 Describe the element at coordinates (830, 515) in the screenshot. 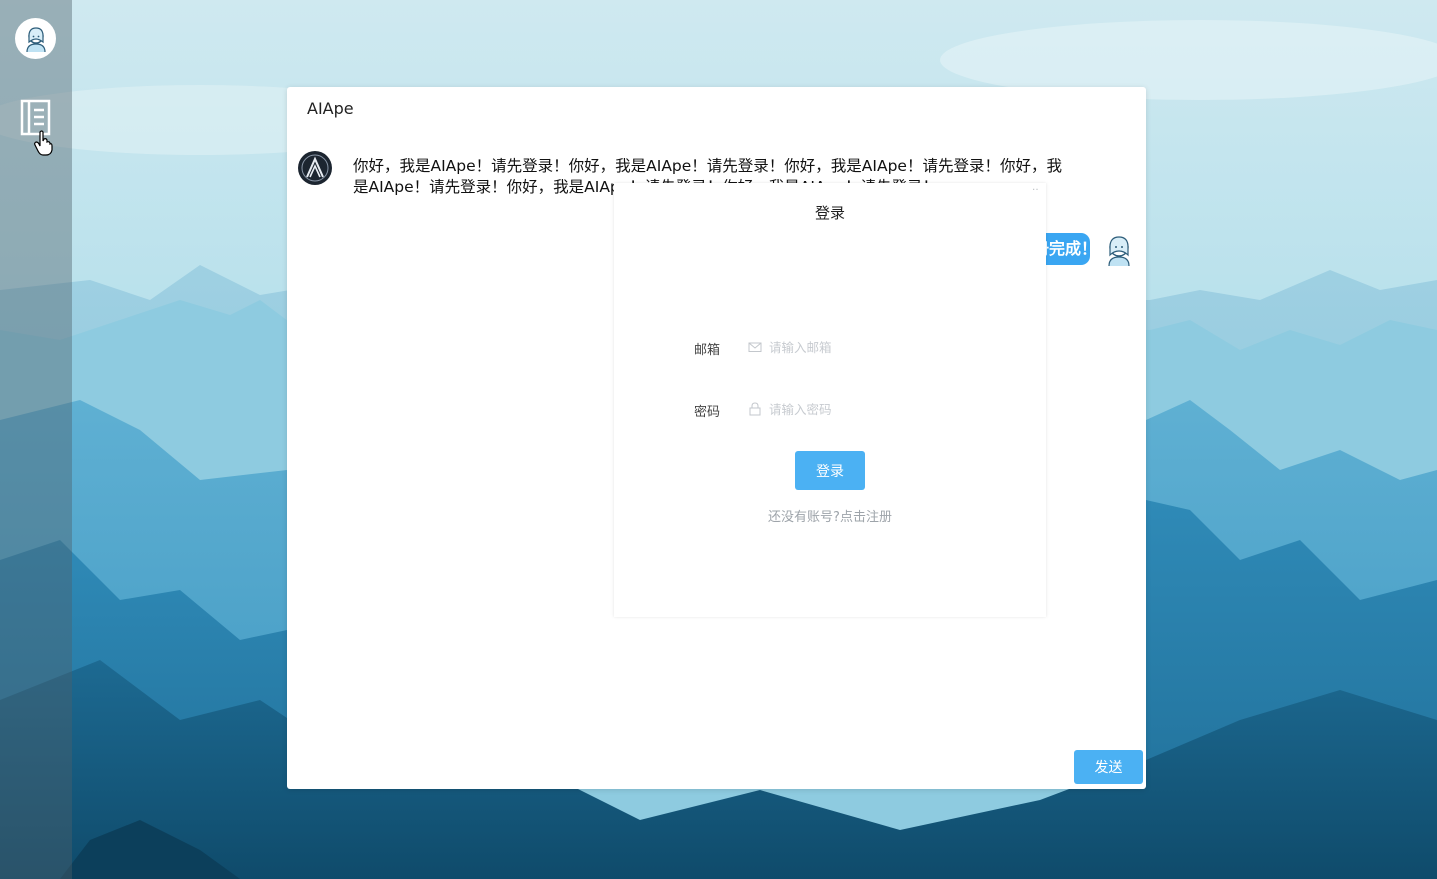

I see `register-link: 还没有账号?点击注册` at that location.